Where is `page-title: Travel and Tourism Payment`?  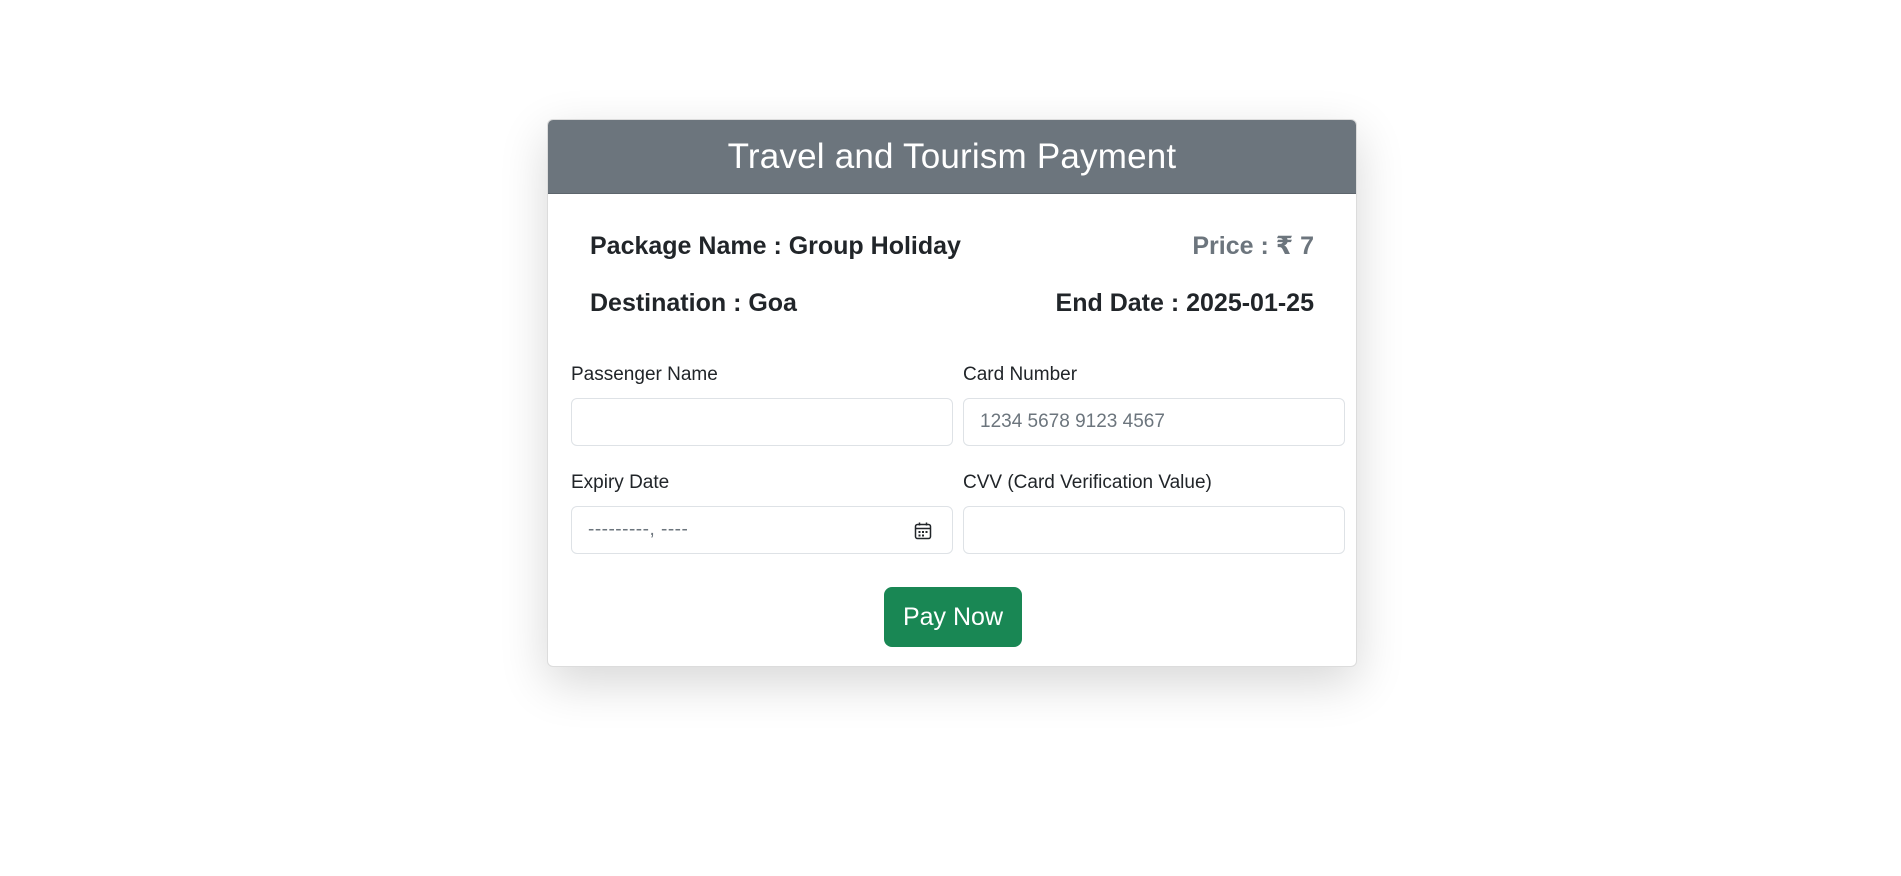 page-title: Travel and Tourism Payment is located at coordinates (952, 156).